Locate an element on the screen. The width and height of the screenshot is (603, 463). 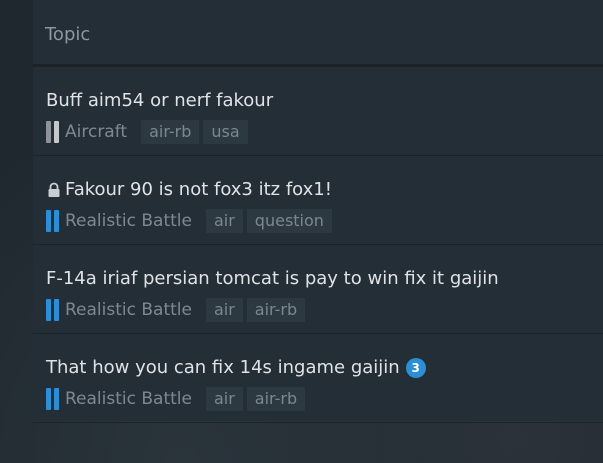
topic-meta: Realistic Battle air question is located at coordinates (191, 221).